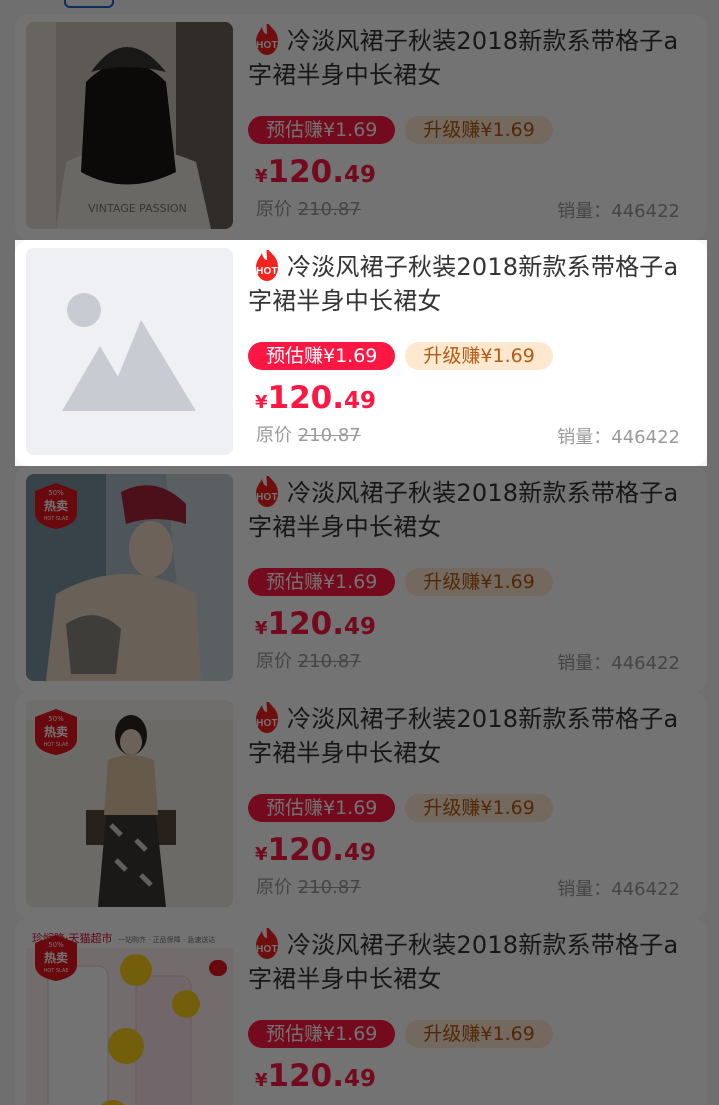  I want to click on product-image-placeholder, so click(129, 351).